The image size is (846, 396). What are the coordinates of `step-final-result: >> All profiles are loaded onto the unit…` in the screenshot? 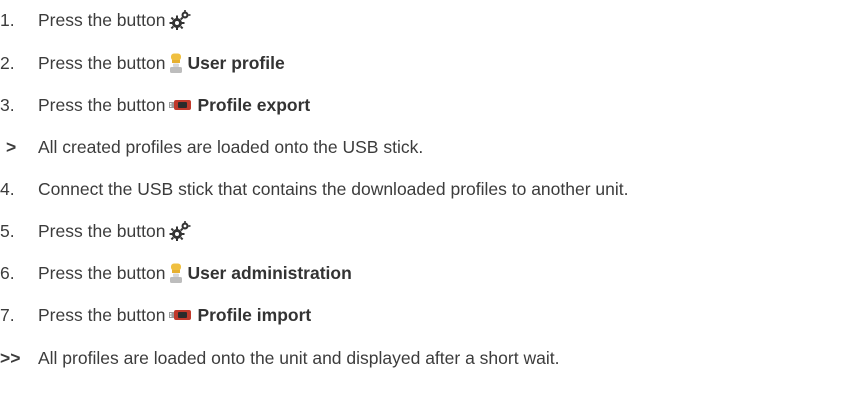 It's located at (279, 358).